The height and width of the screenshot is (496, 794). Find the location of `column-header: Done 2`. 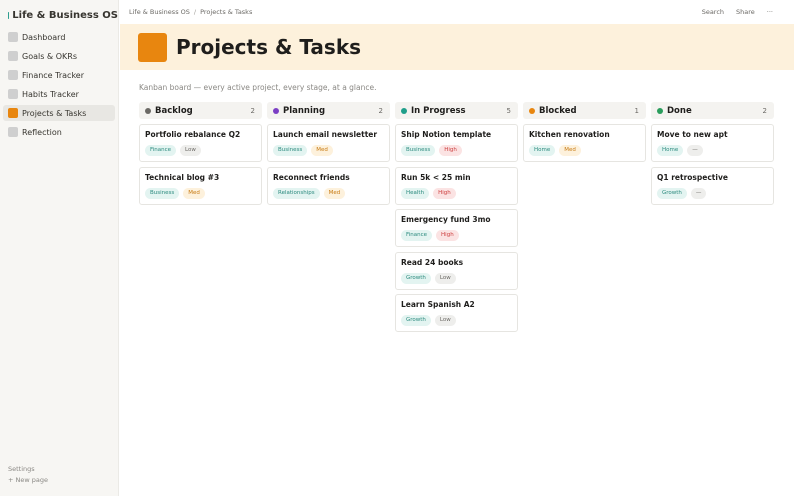

column-header: Done 2 is located at coordinates (712, 110).